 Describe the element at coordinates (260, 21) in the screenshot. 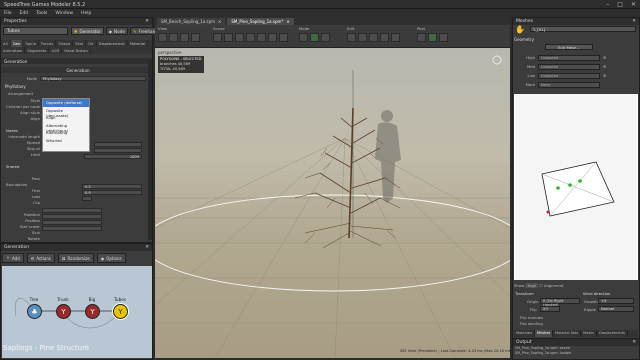

I see `tab-pine-sapling: SM_Pine_Sapling_1a.spm* ✕` at that location.